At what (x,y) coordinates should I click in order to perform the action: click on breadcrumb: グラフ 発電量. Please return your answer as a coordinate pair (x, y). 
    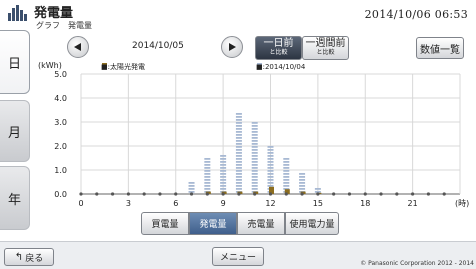
    Looking at the image, I should click on (64, 25).